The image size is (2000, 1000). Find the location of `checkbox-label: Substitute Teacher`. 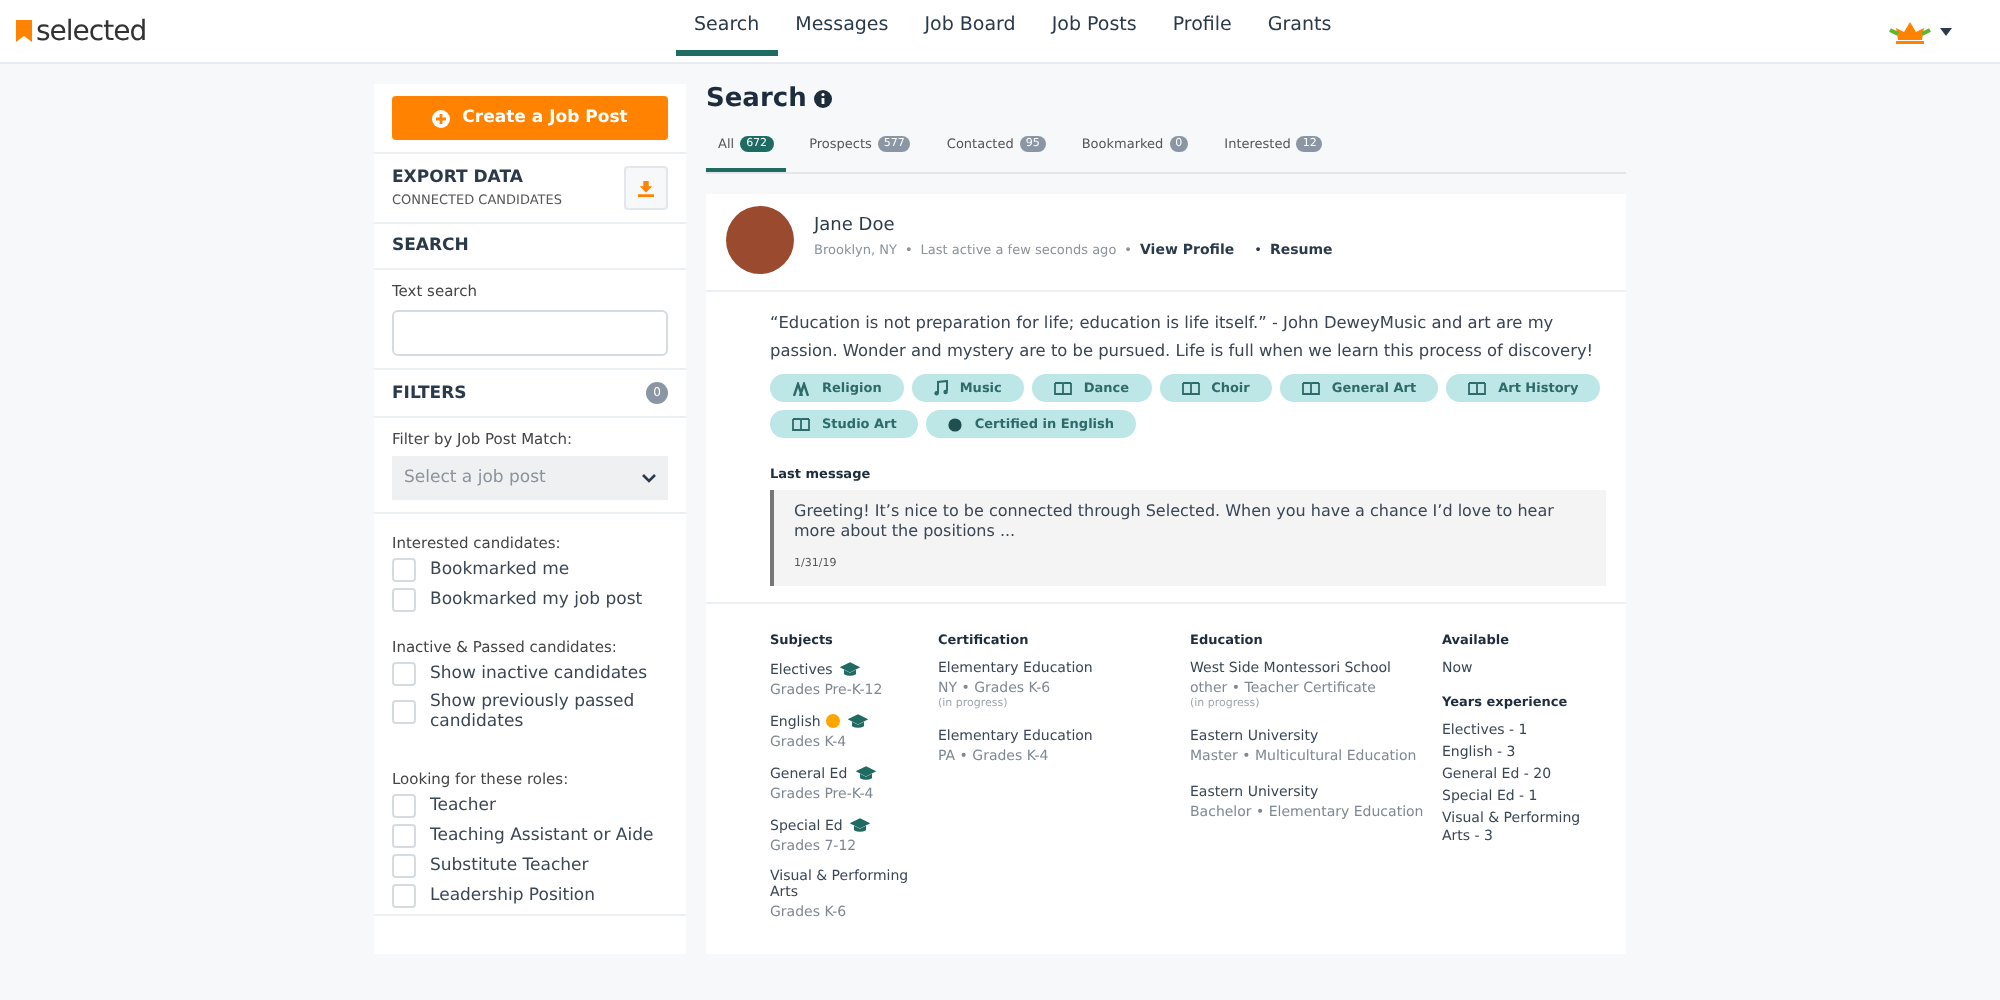

checkbox-label: Substitute Teacher is located at coordinates (509, 866).